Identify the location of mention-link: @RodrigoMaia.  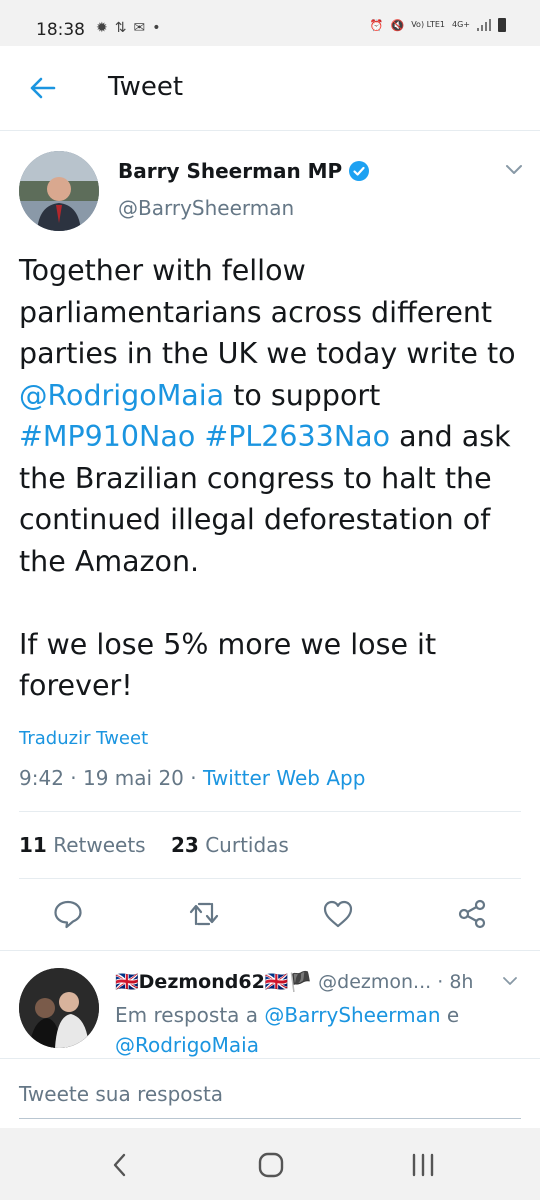
(121, 395).